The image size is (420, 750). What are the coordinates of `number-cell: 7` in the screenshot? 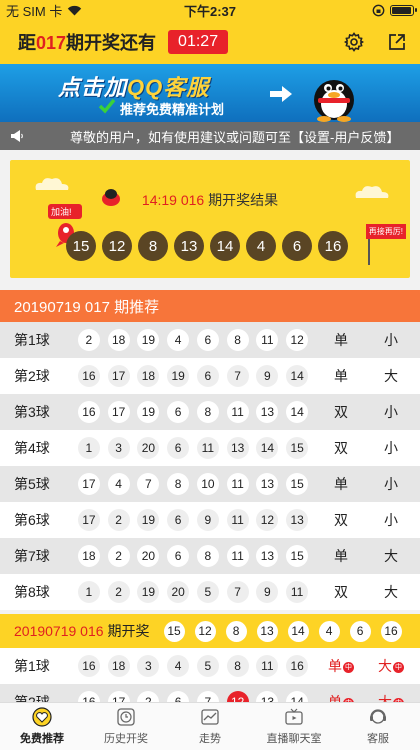 It's located at (238, 376).